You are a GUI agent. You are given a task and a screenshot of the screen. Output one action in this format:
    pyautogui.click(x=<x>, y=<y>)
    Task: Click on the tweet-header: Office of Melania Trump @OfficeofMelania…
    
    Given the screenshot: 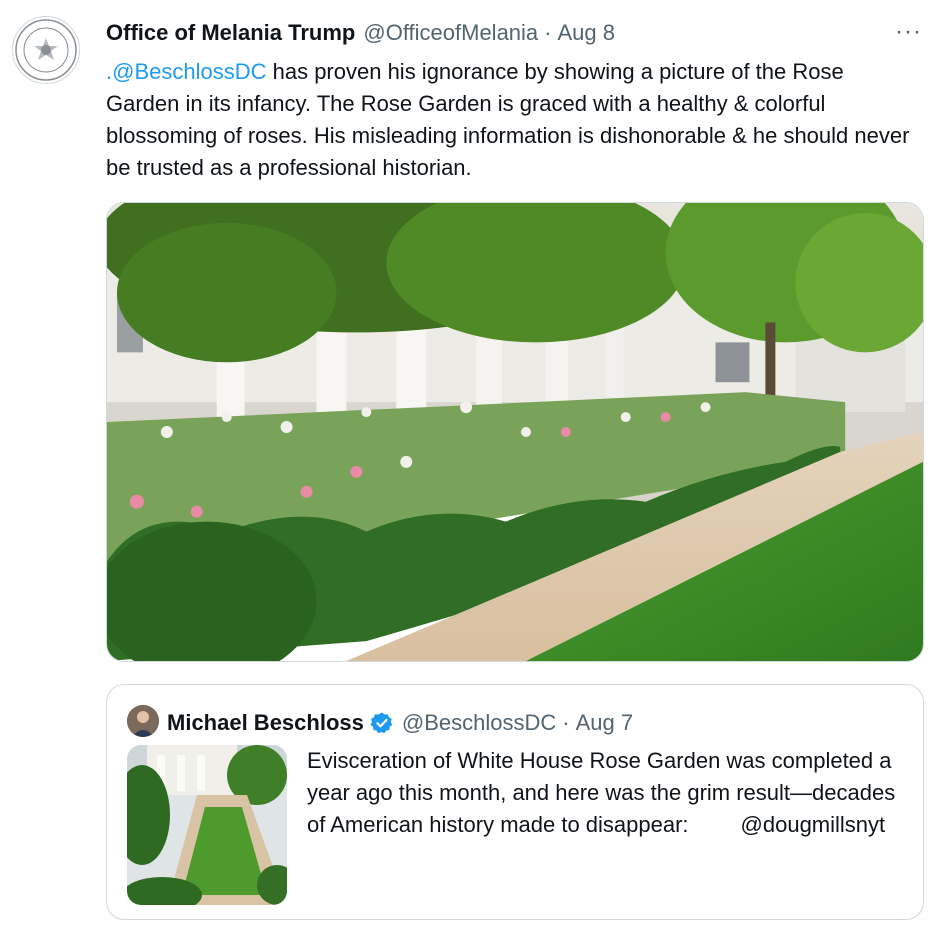 What is the action you would take?
    pyautogui.click(x=513, y=33)
    